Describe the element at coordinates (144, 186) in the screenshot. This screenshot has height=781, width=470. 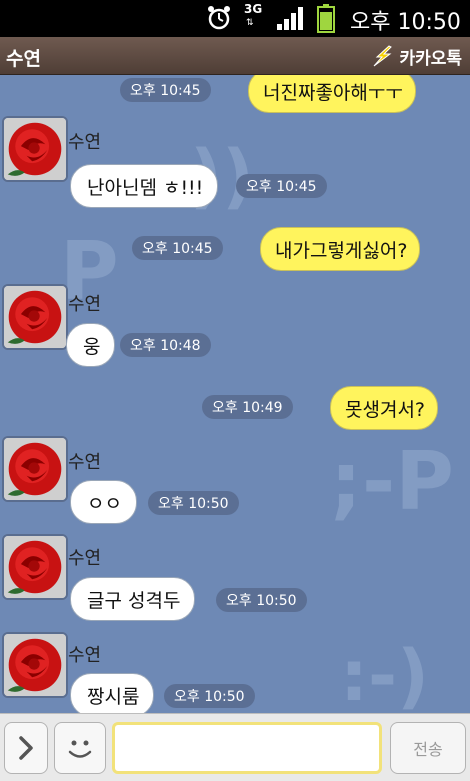
I see `their-message-bubble: 난아닌뎀 ㅎ!!!` at that location.